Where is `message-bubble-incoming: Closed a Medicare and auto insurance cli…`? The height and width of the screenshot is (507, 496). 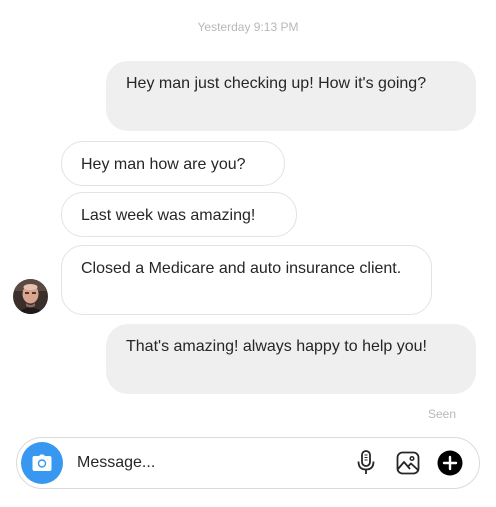
message-bubble-incoming: Closed a Medicare and auto insurance cli… is located at coordinates (246, 280).